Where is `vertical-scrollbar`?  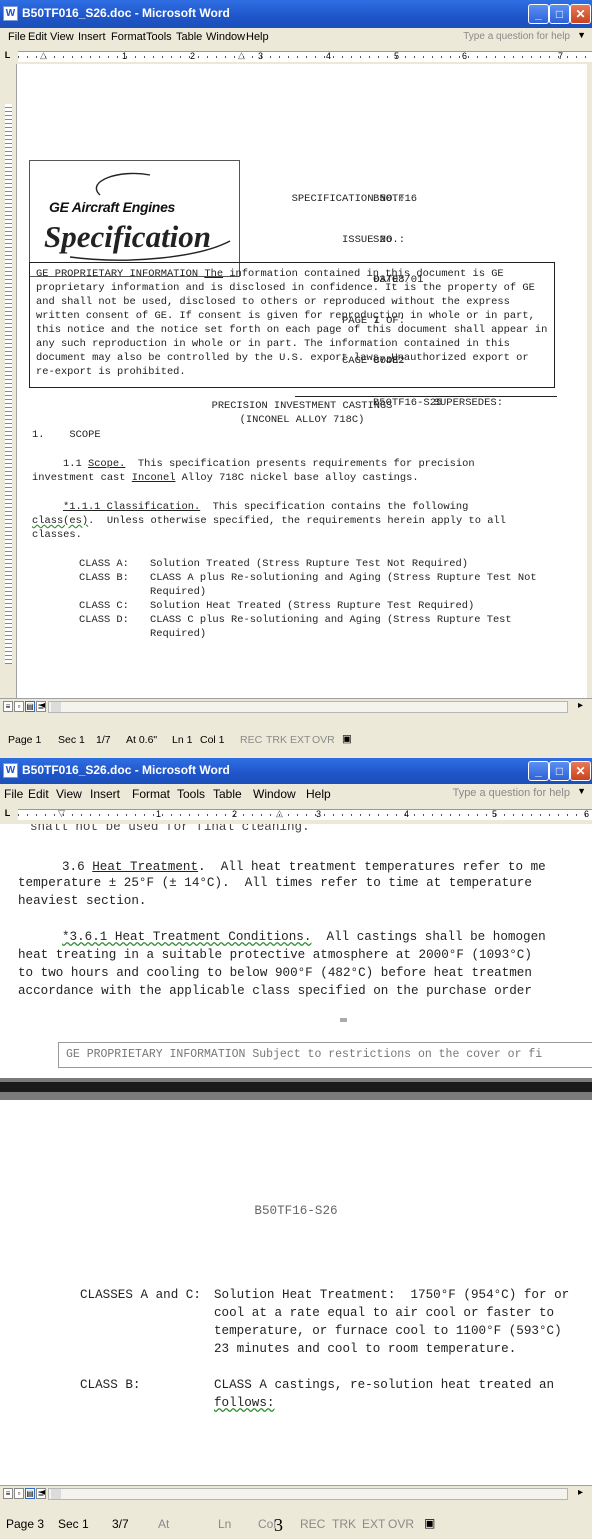
vertical-scrollbar is located at coordinates (589, 381).